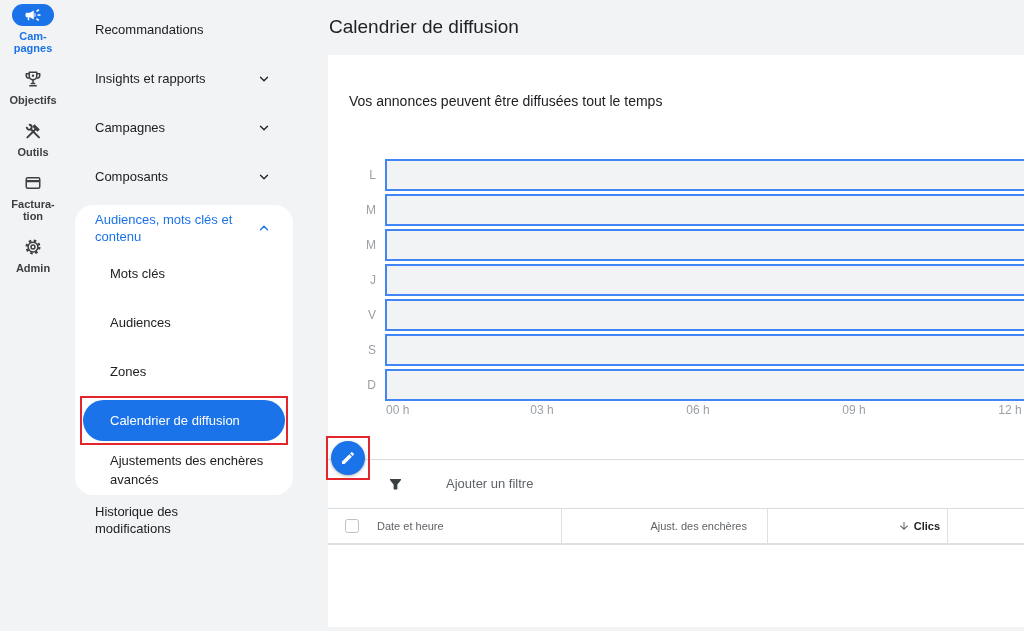 The image size is (1024, 631). What do you see at coordinates (352, 526) in the screenshot?
I see `select-all-checkbox` at bounding box center [352, 526].